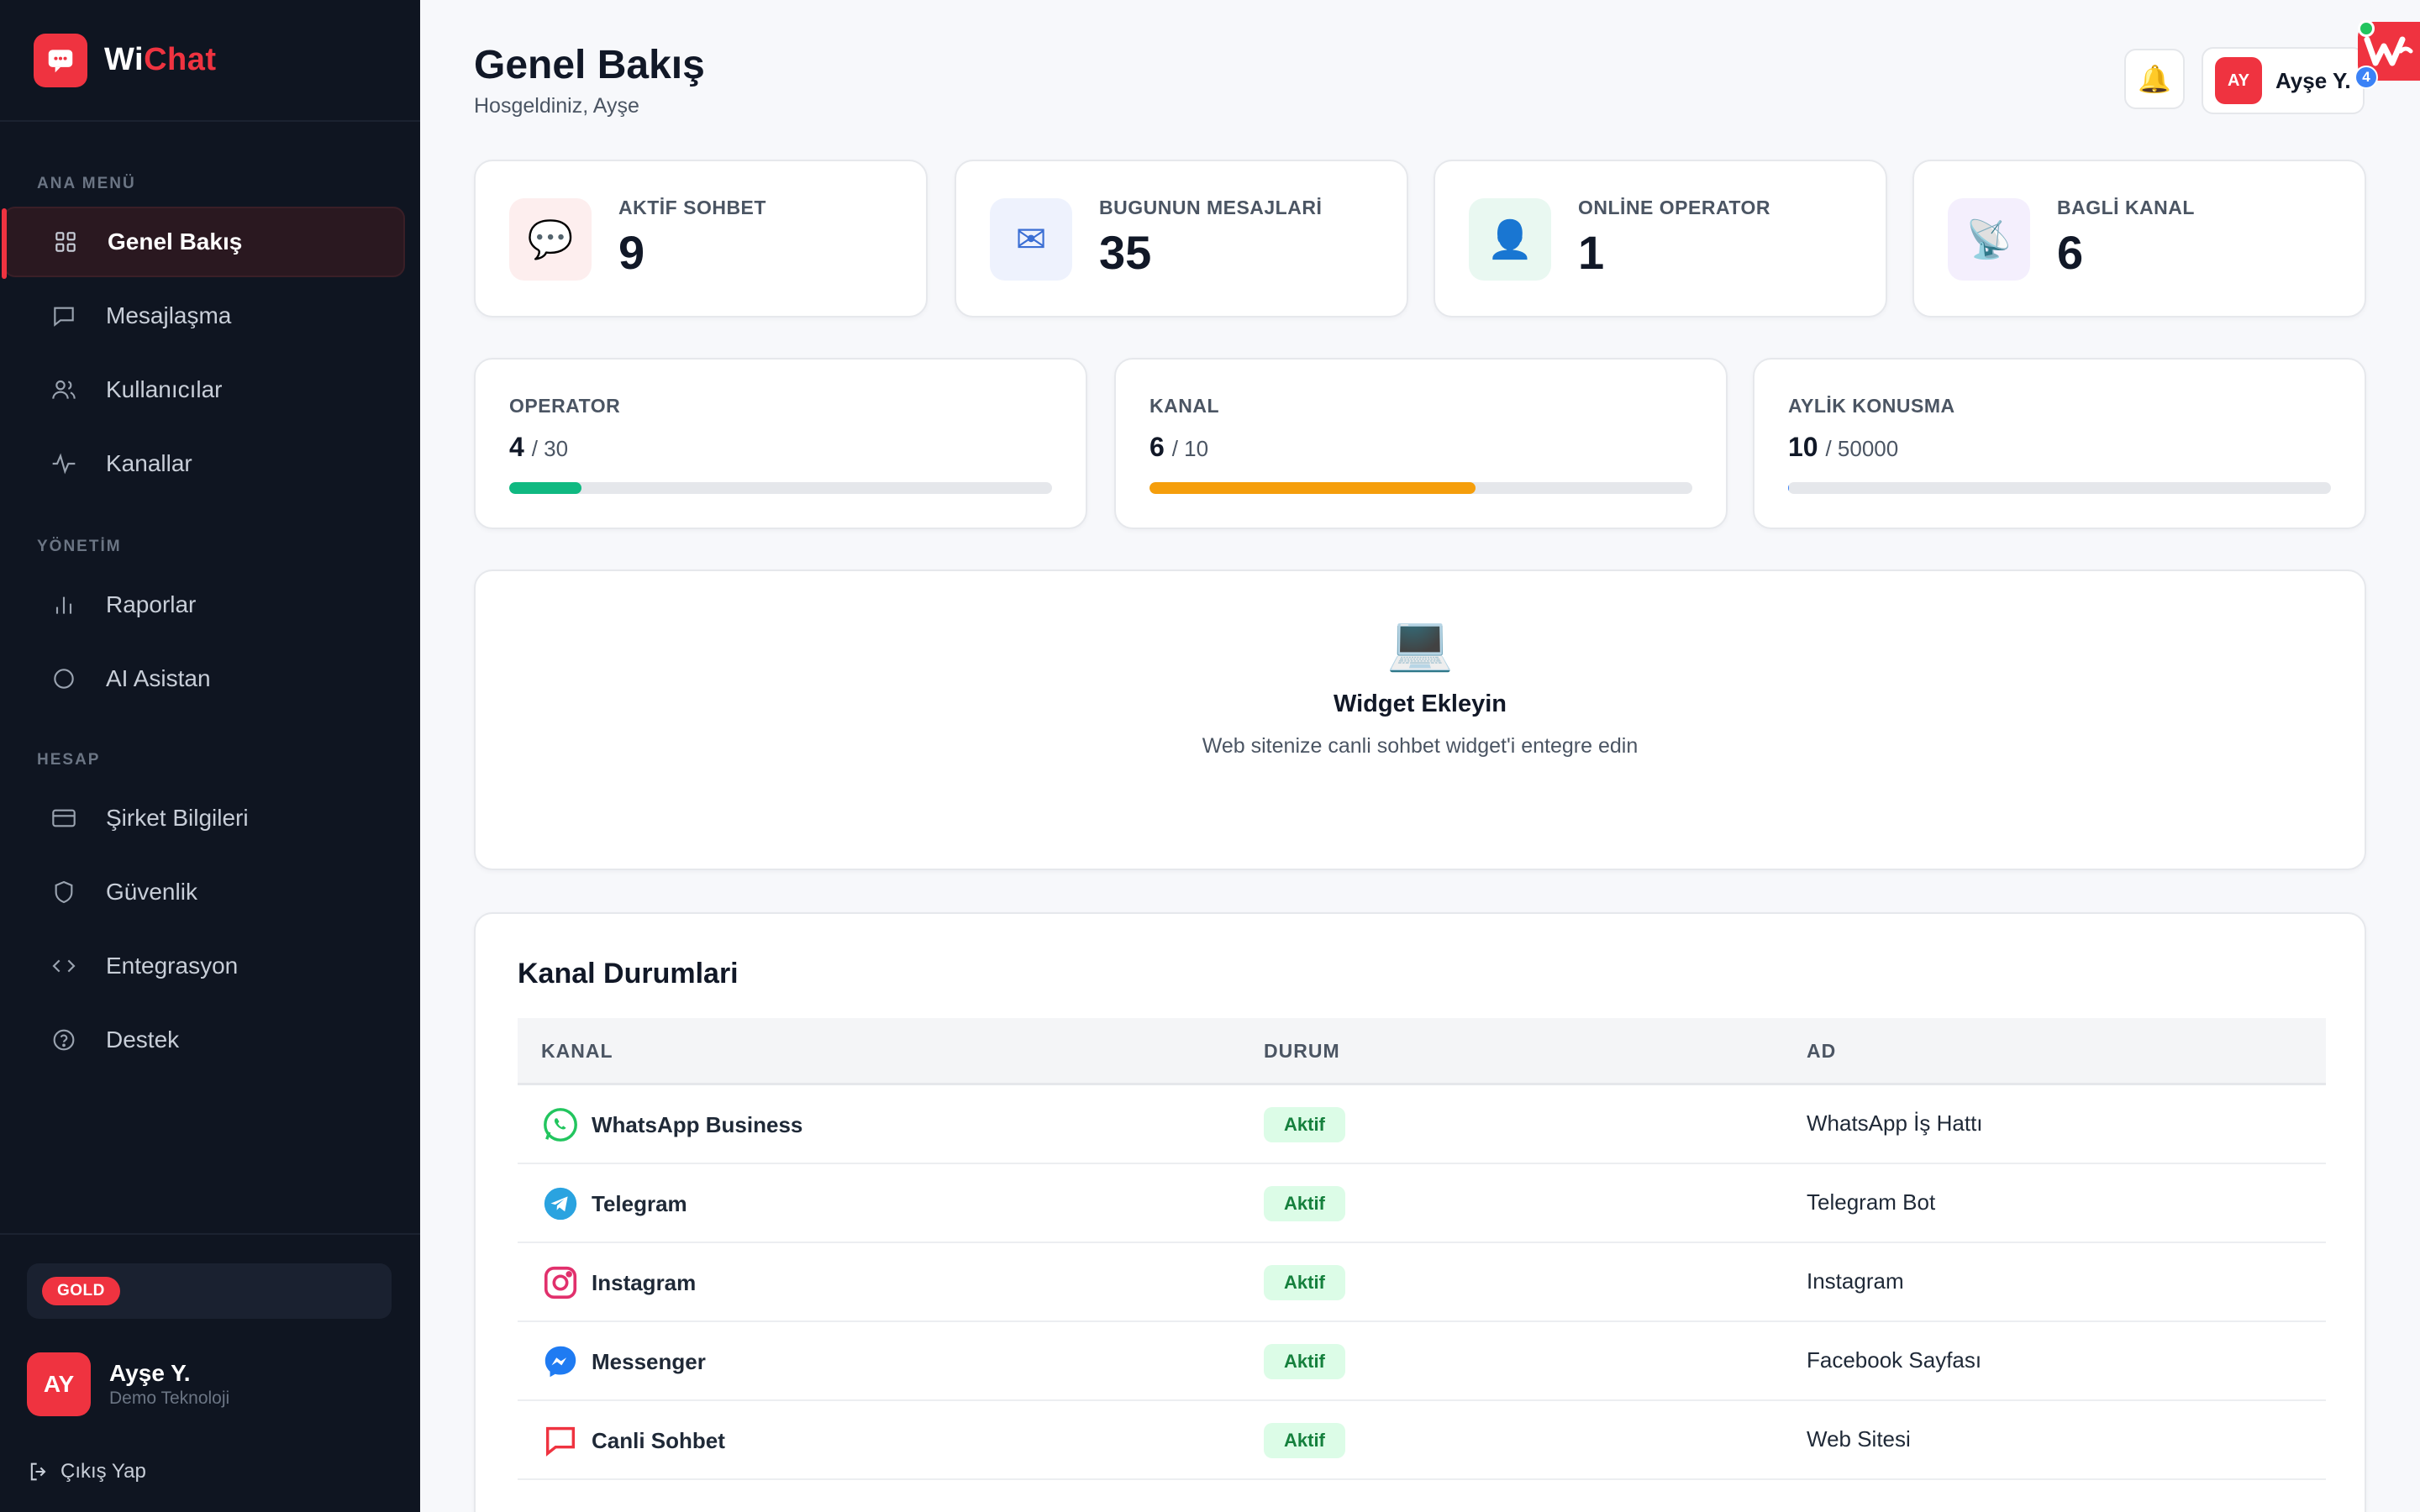  What do you see at coordinates (1856, 1281) in the screenshot?
I see `channel-display-name: Instagram` at bounding box center [1856, 1281].